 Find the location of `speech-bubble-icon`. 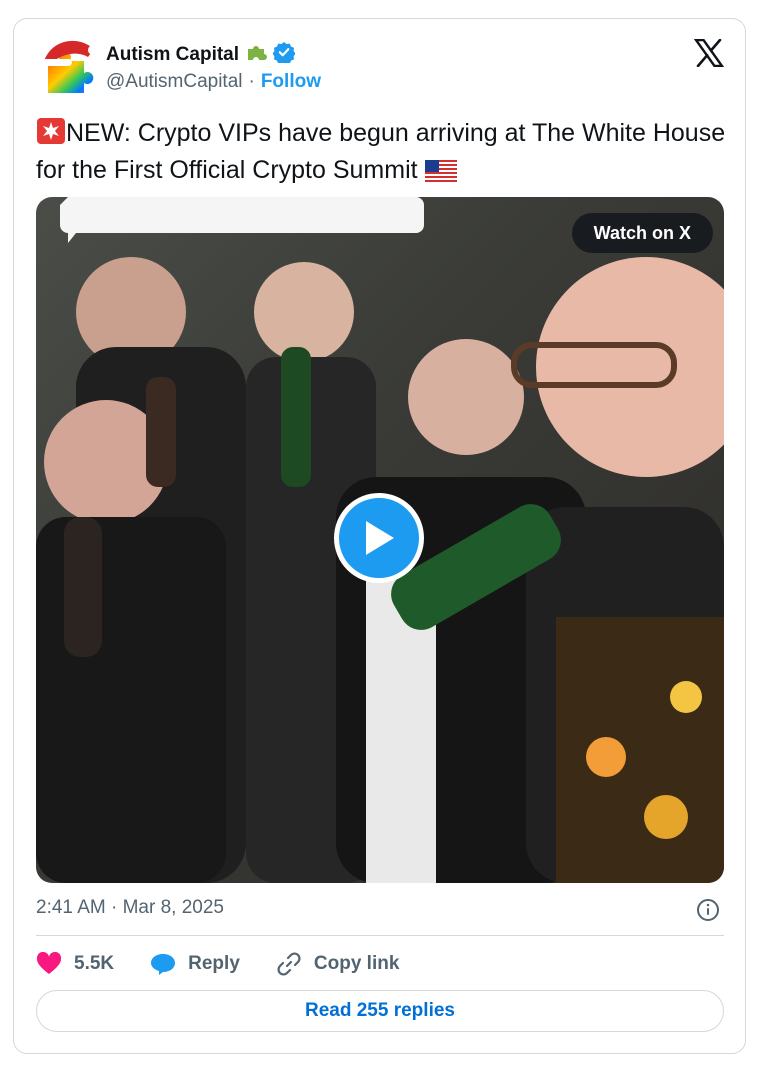

speech-bubble-icon is located at coordinates (163, 964).